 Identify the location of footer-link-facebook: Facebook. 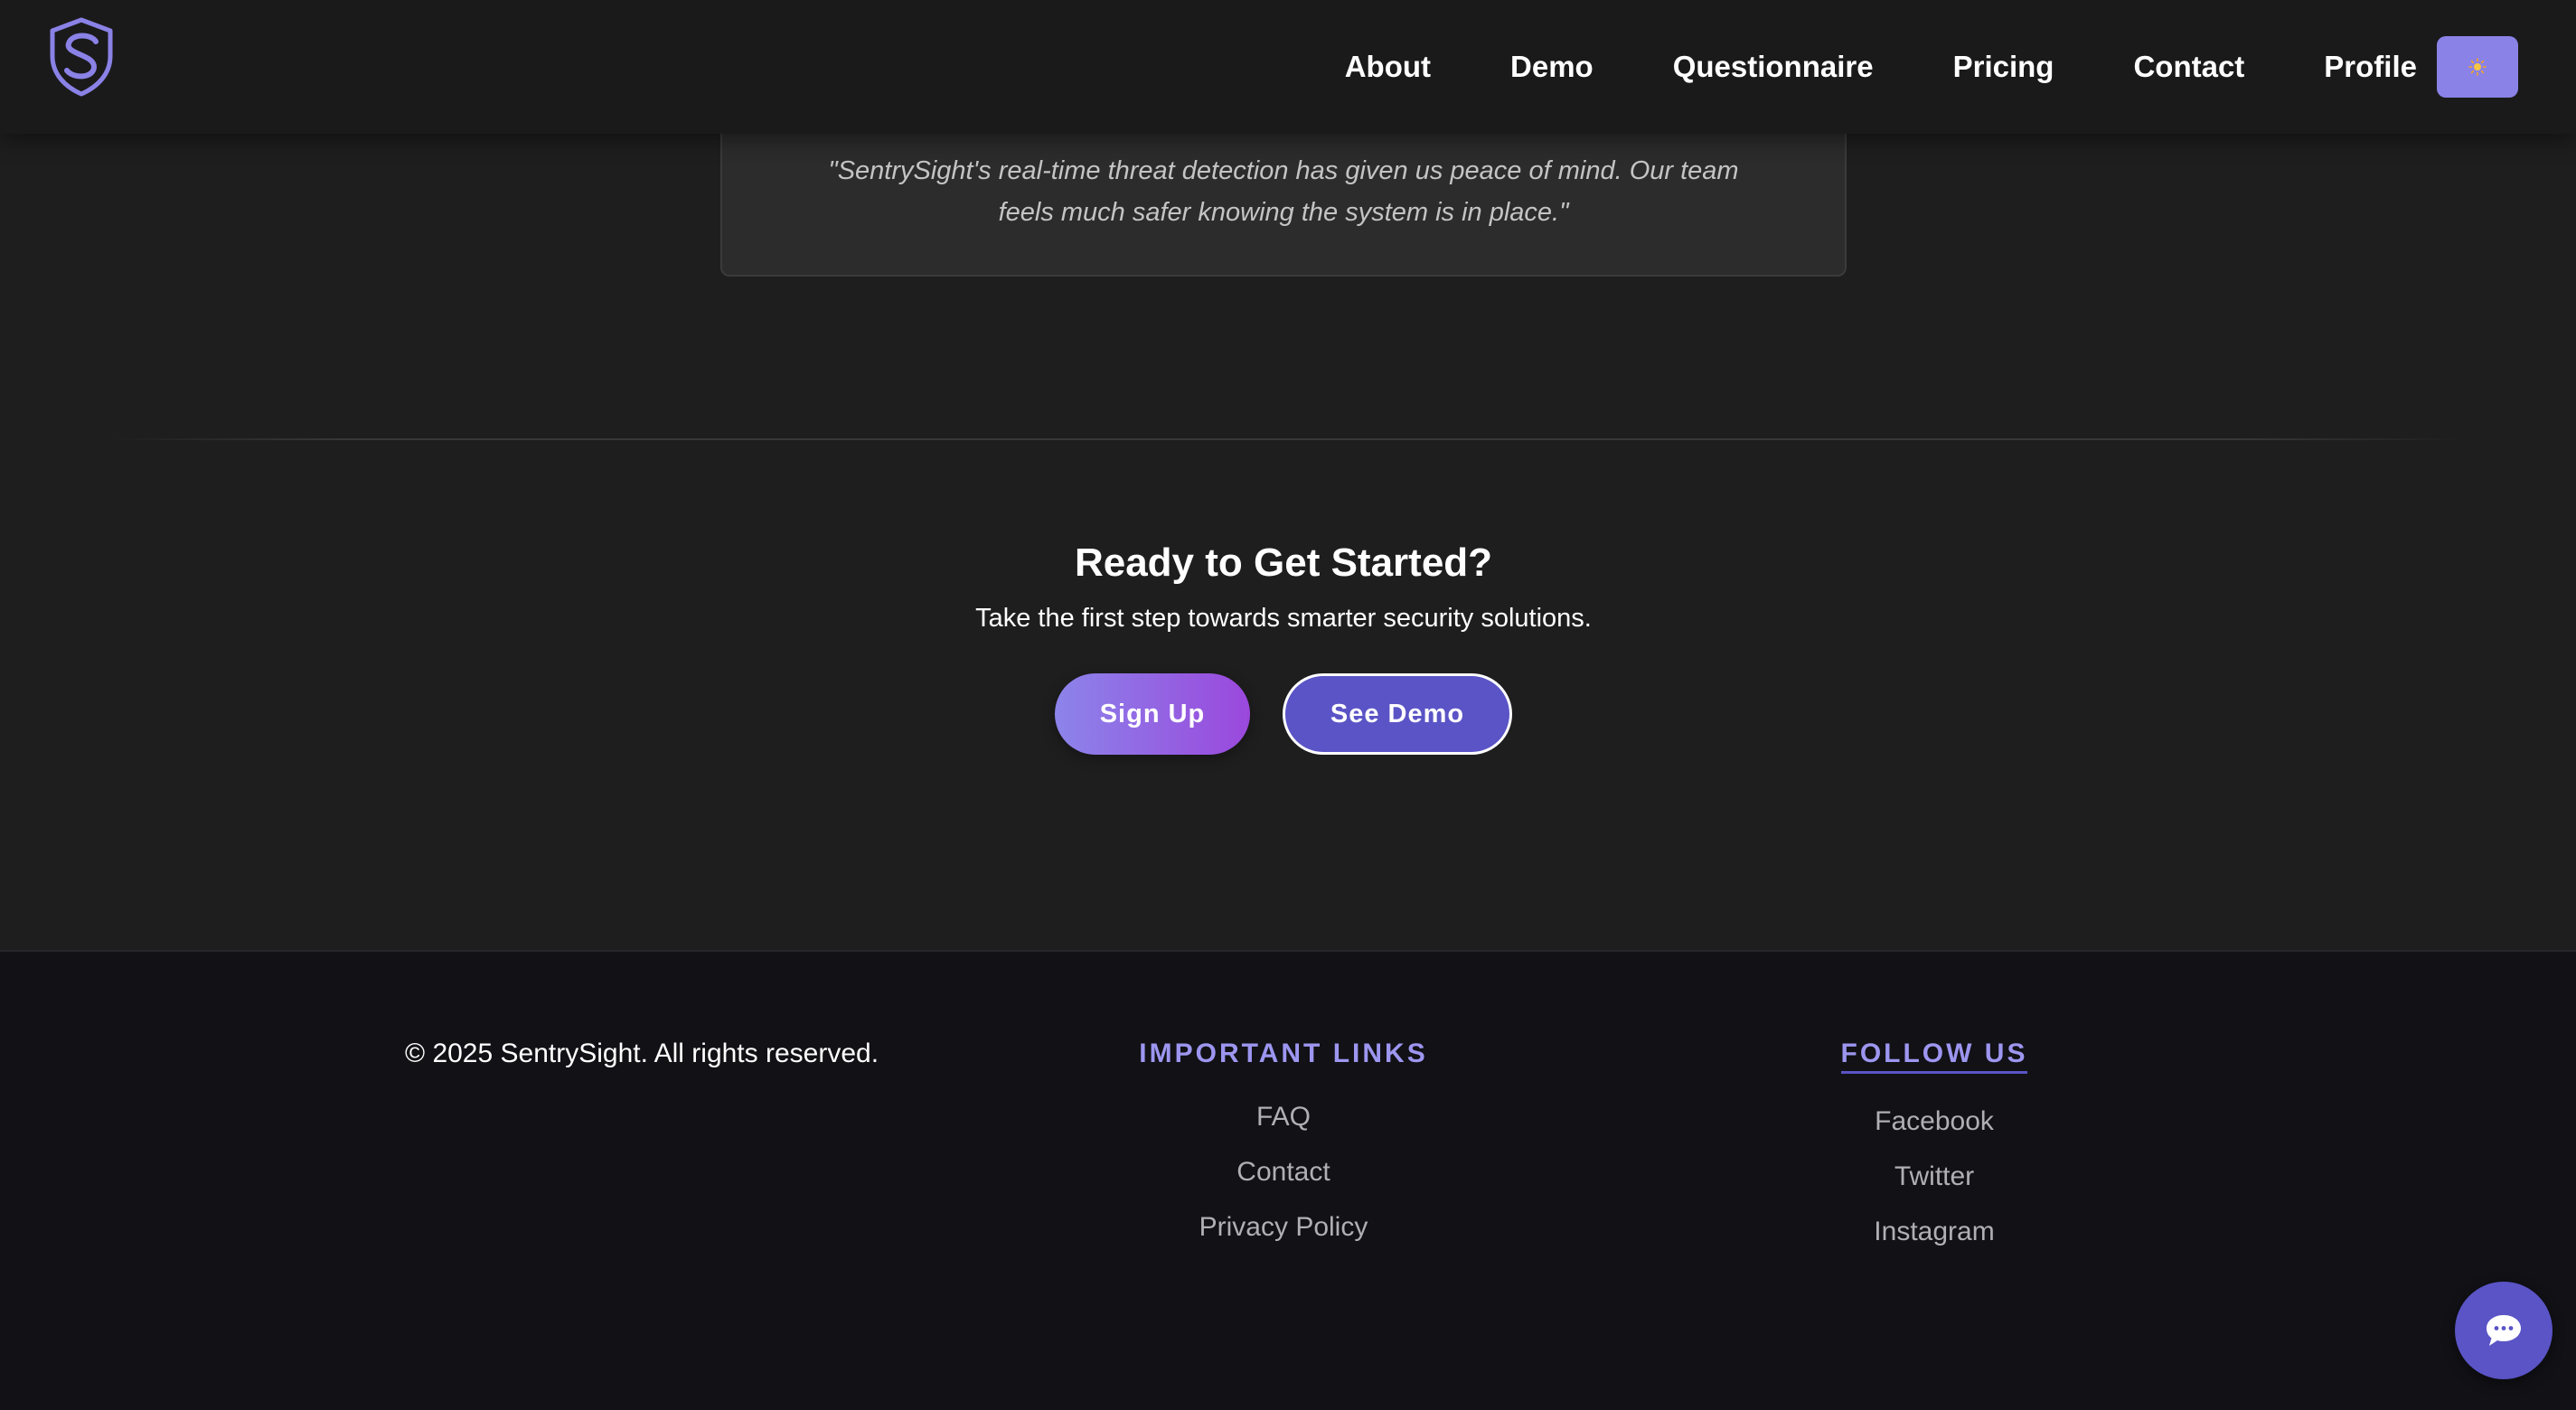
(1934, 1122).